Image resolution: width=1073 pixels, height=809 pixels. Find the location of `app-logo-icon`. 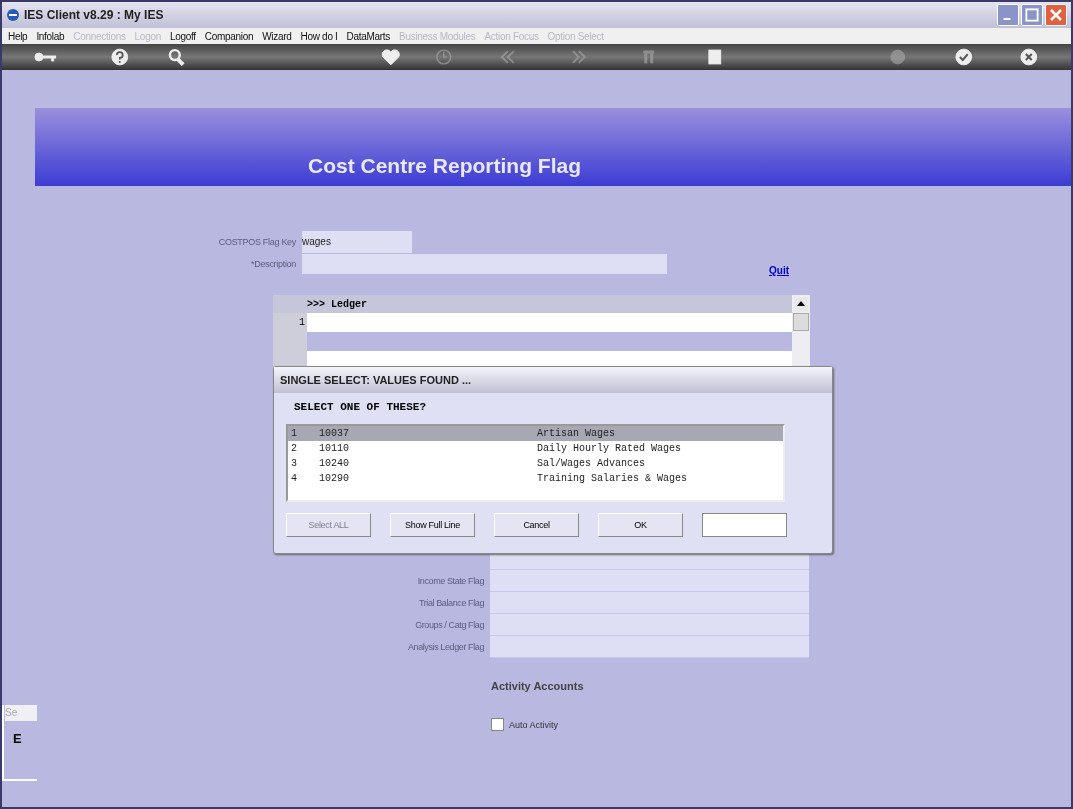

app-logo-icon is located at coordinates (13, 15).